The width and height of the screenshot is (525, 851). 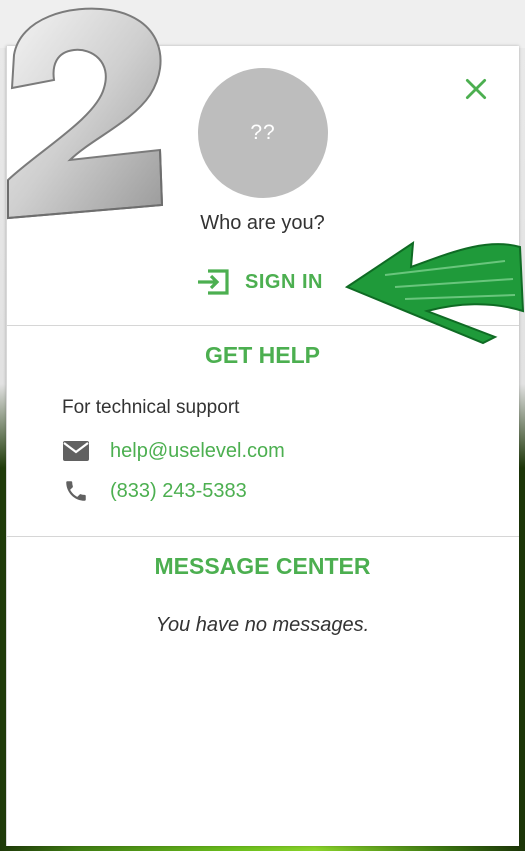 What do you see at coordinates (151, 407) in the screenshot?
I see `support-text: For technical support` at bounding box center [151, 407].